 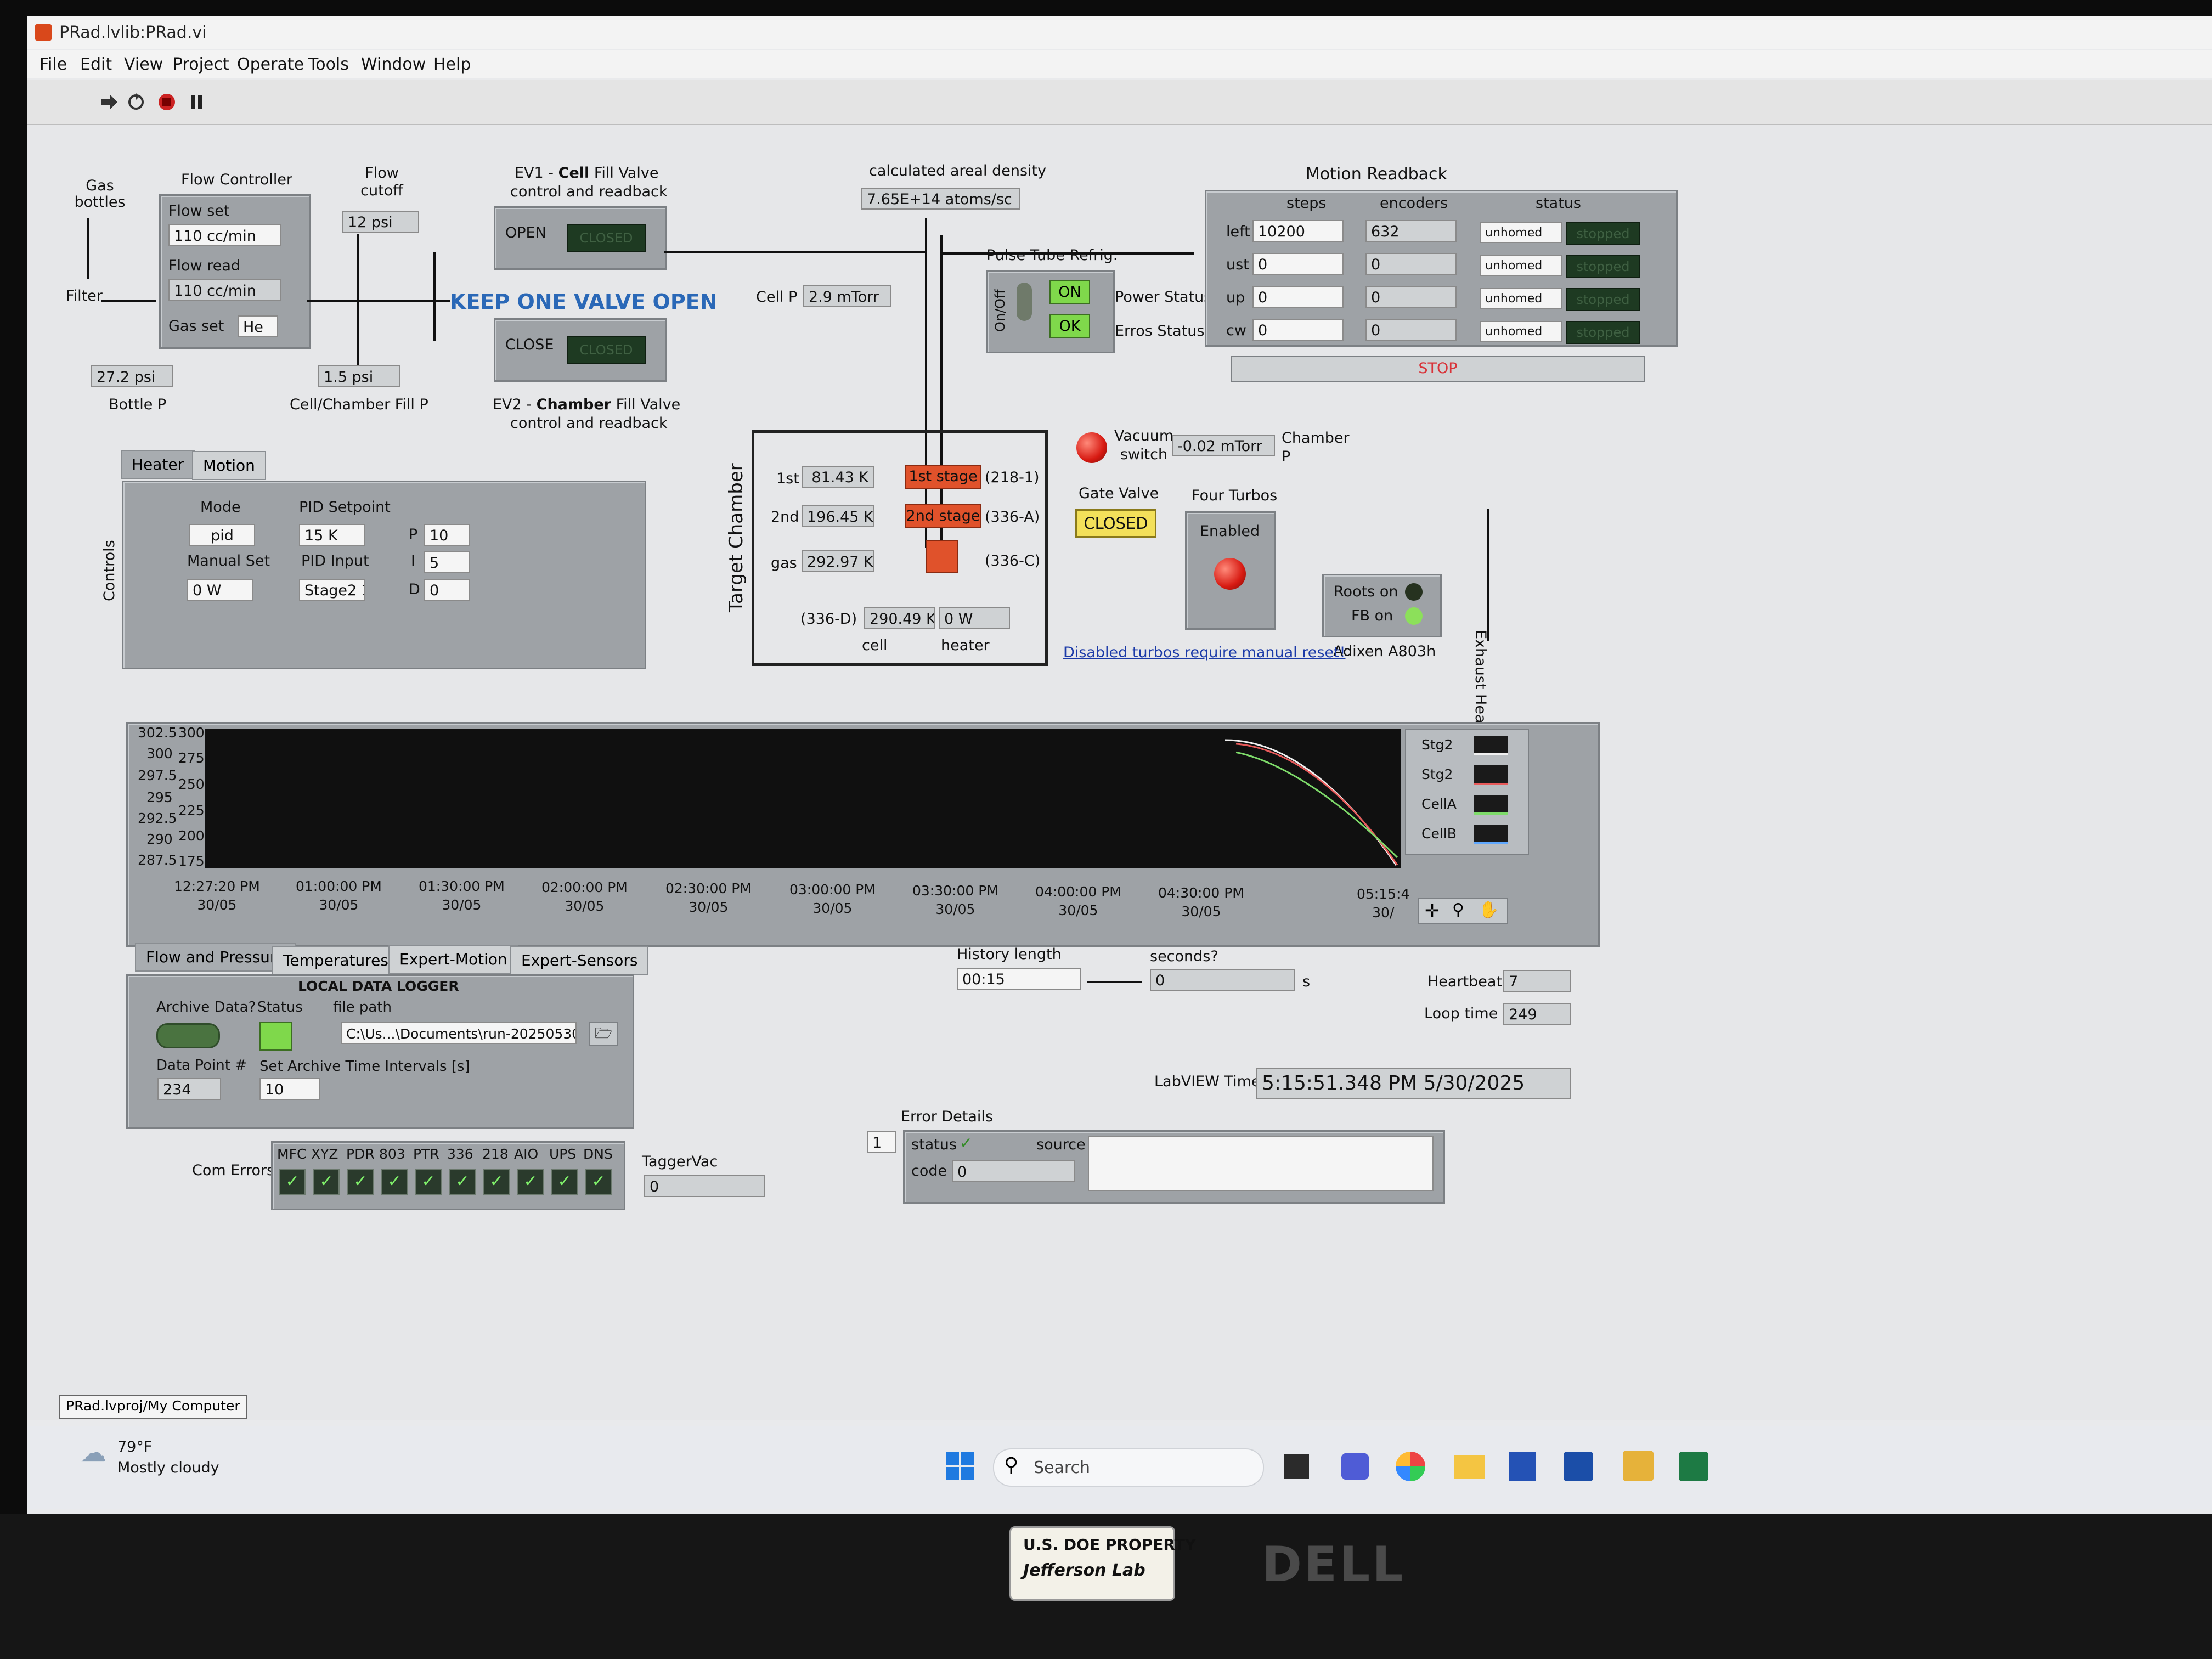 I want to click on error-index-field: 1, so click(x=881, y=1142).